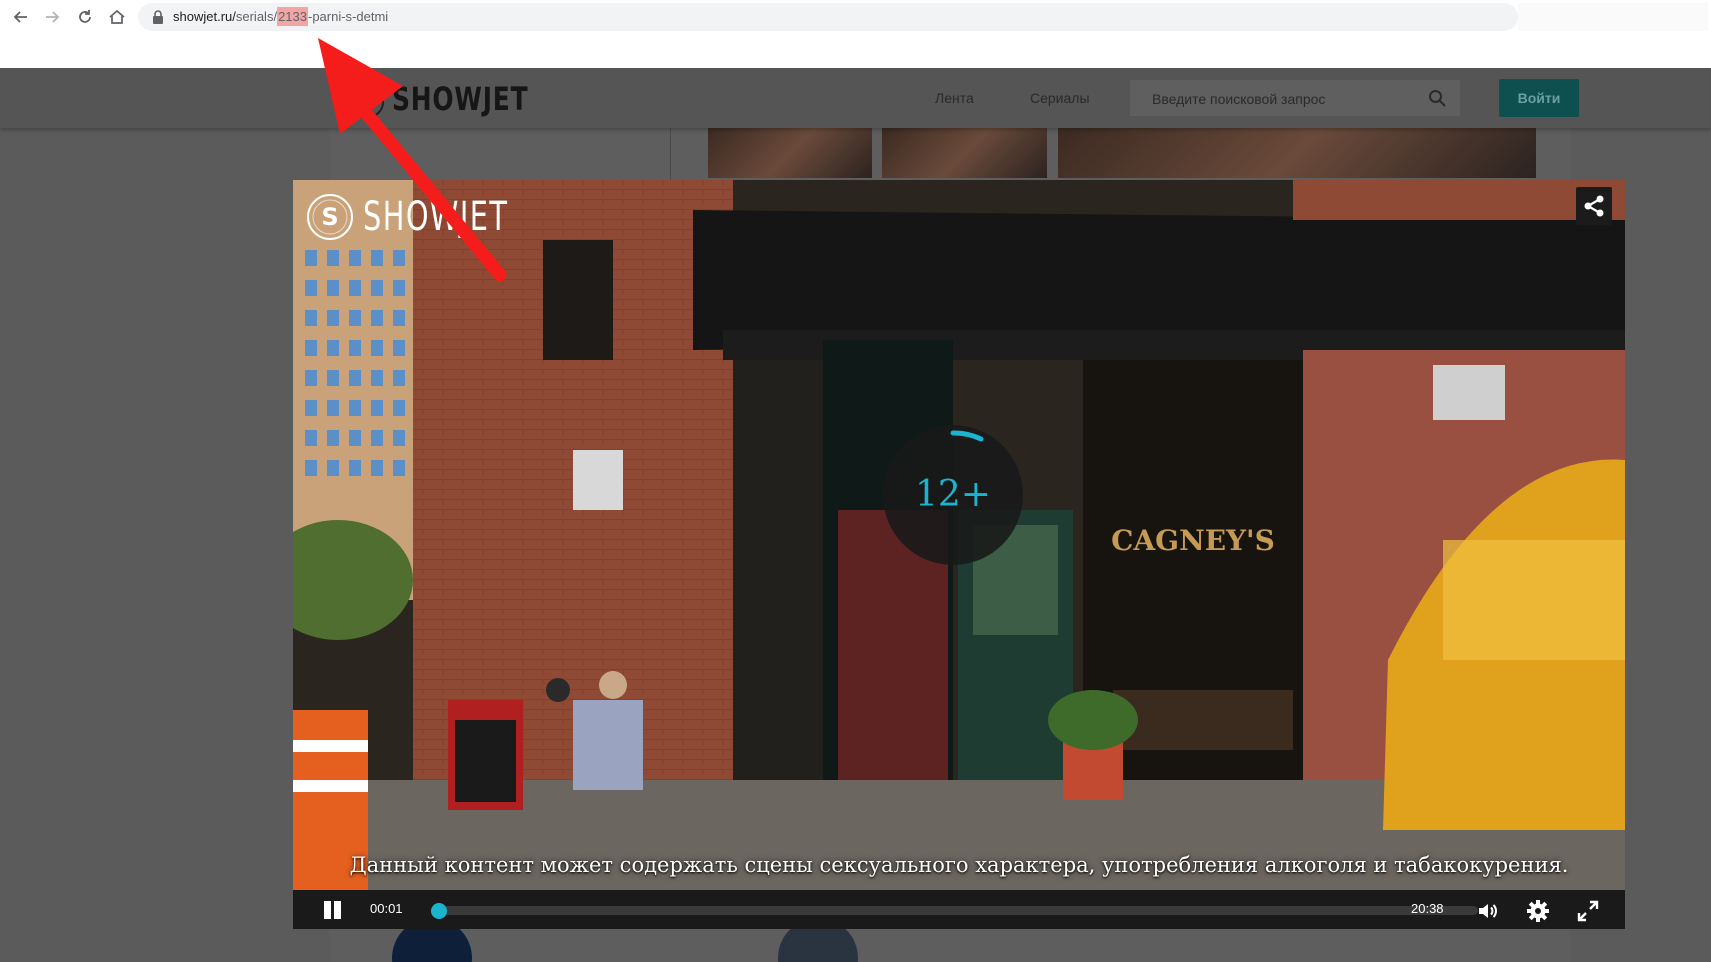  Describe the element at coordinates (855, 34) in the screenshot. I see `browser-toolbar: showjet.ru/serials/2133-parni-s-detmi` at that location.